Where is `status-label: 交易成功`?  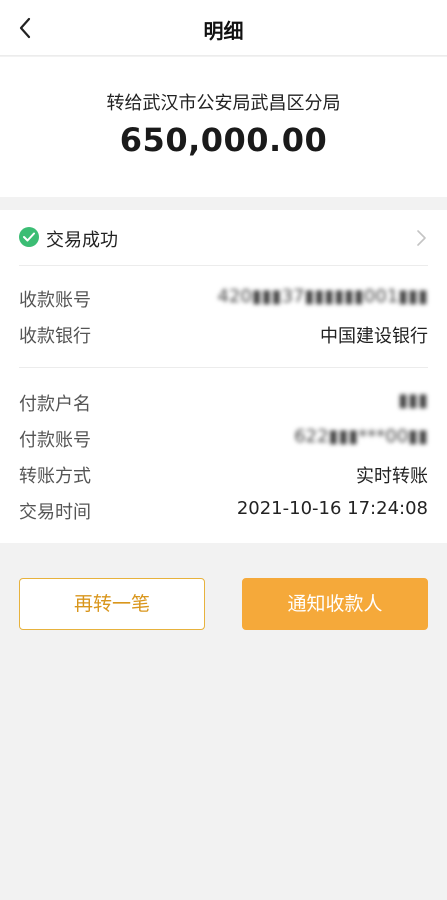
status-label: 交易成功 is located at coordinates (82, 240).